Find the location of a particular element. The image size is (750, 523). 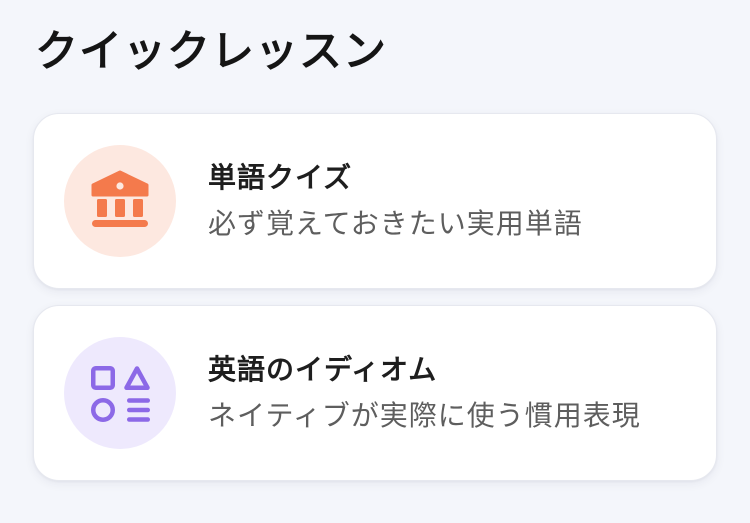

lesson-subtitle: 必ず覚えておきたい実用単語 is located at coordinates (395, 223).